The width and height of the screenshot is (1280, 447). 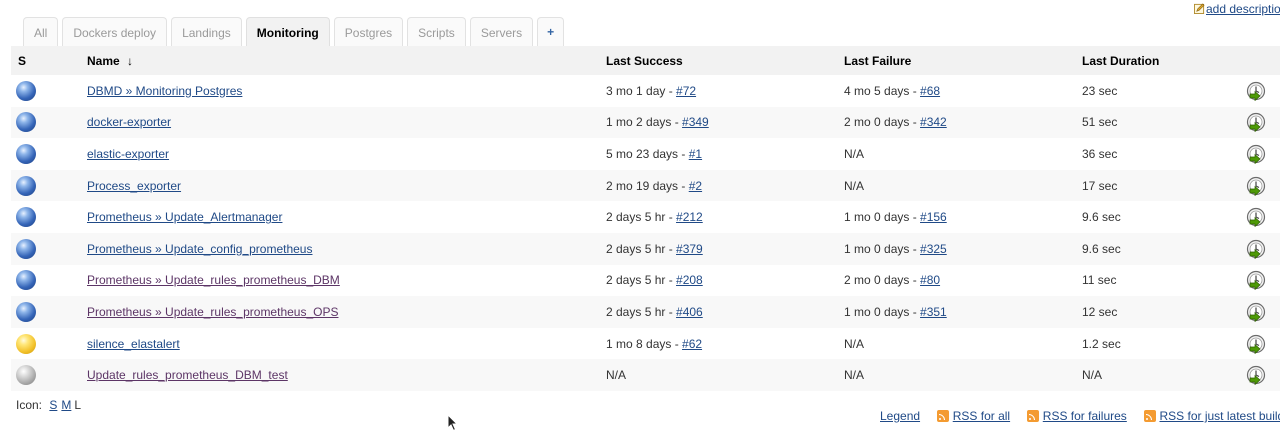 What do you see at coordinates (689, 280) in the screenshot?
I see `last-success-build-link: #208` at bounding box center [689, 280].